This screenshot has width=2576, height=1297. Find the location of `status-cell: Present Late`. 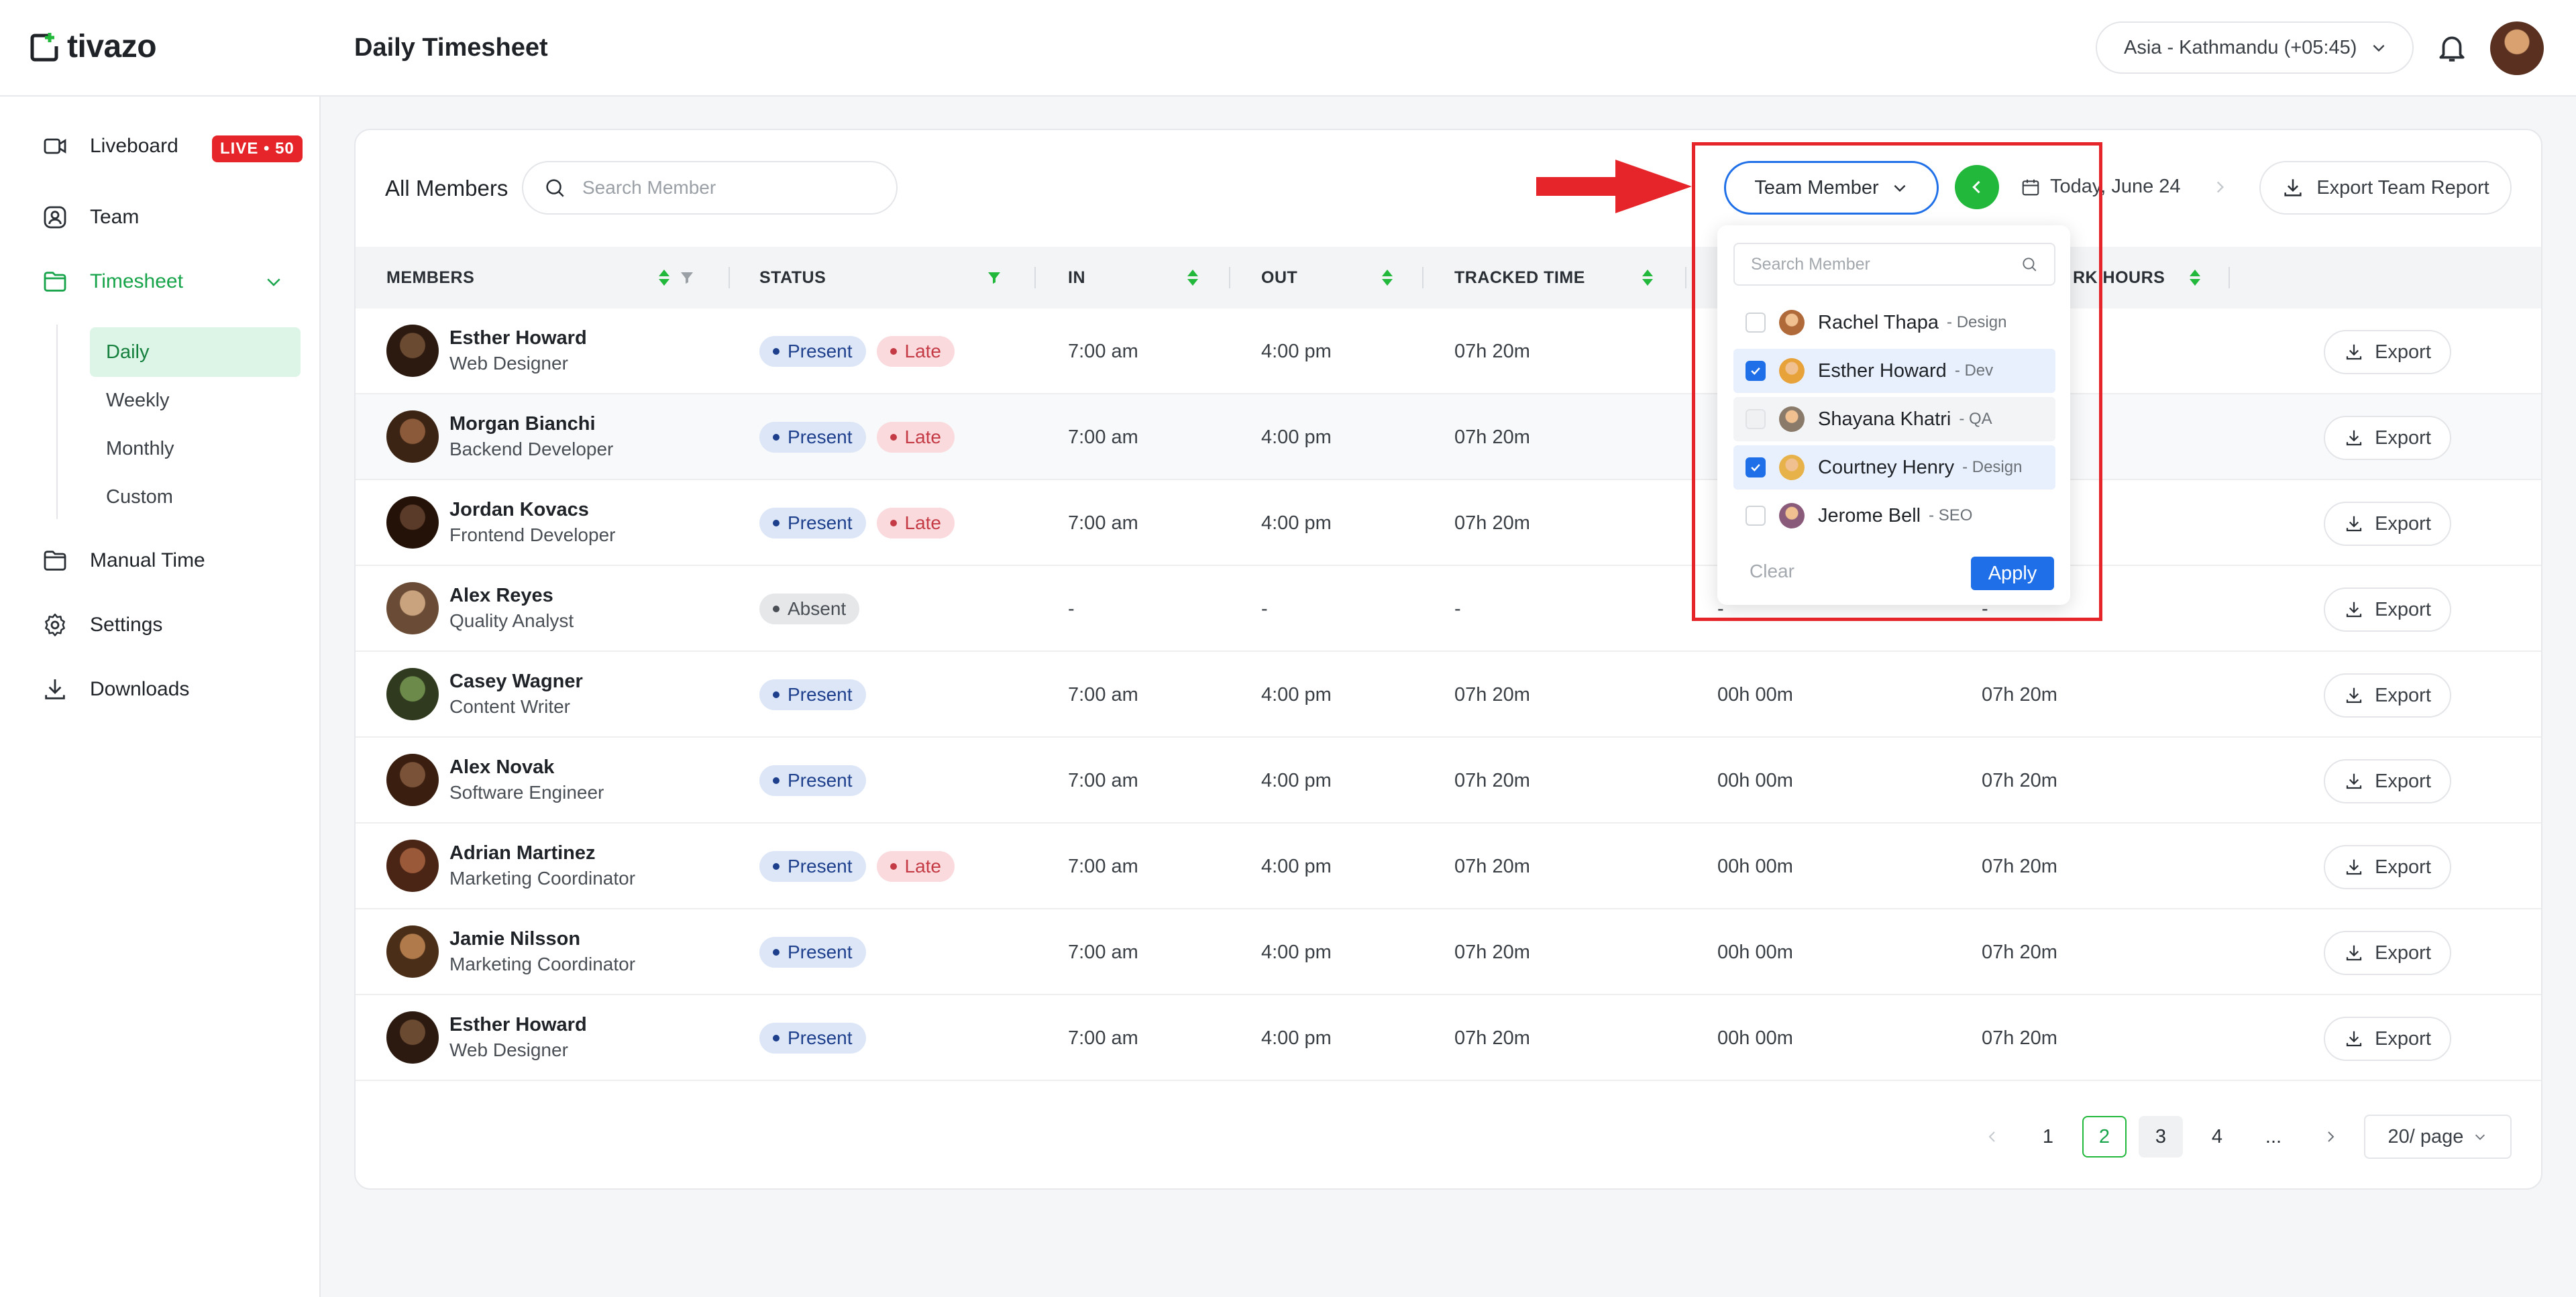

status-cell: Present Late is located at coordinates (862, 523).